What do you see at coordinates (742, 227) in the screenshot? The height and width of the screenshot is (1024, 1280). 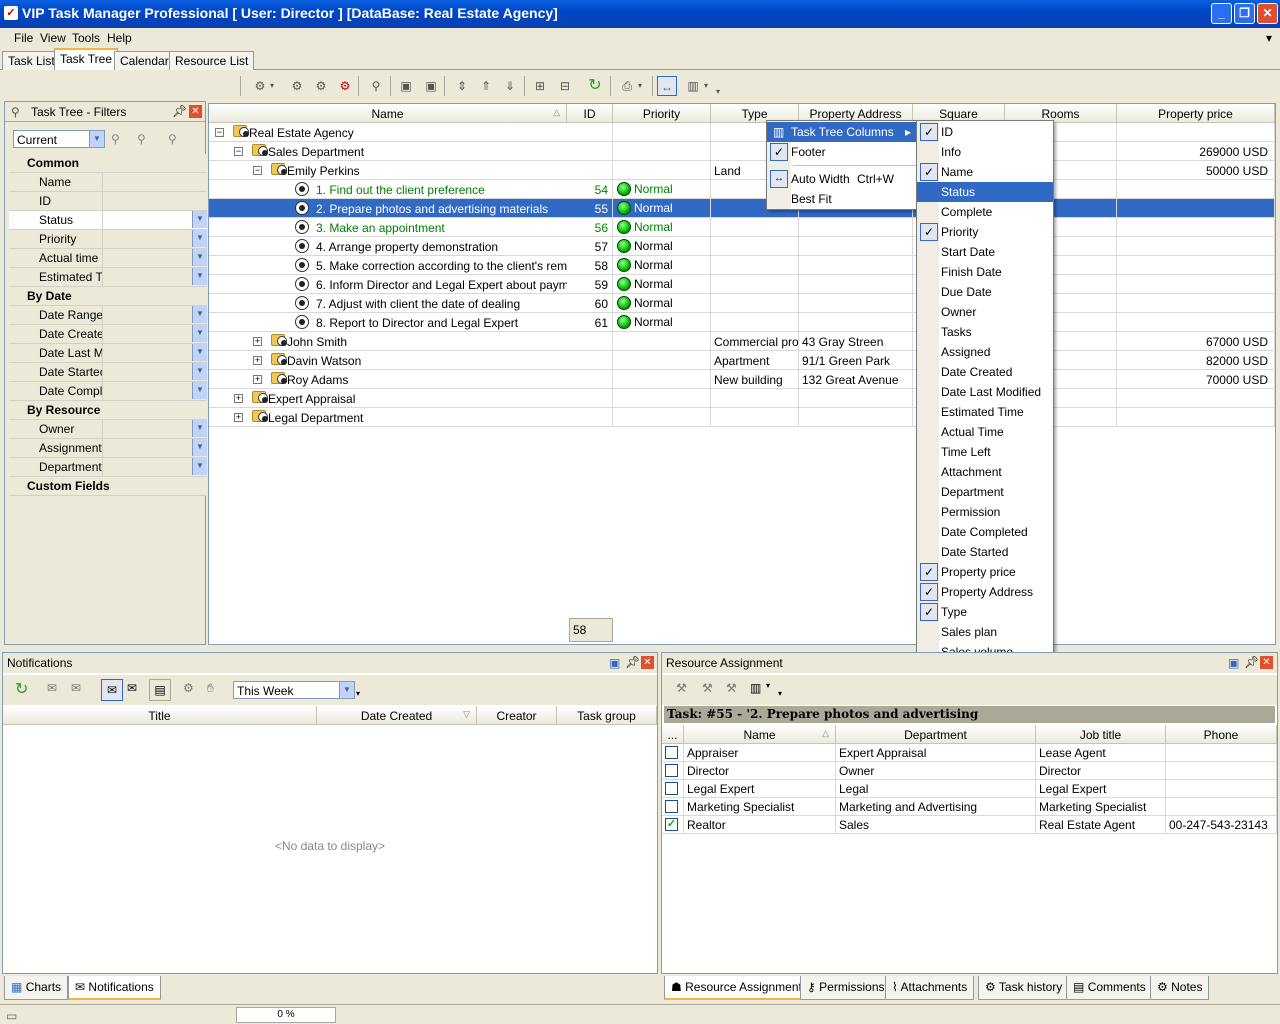 I see `tree-row: 56 Normal 3. Make an appointment` at bounding box center [742, 227].